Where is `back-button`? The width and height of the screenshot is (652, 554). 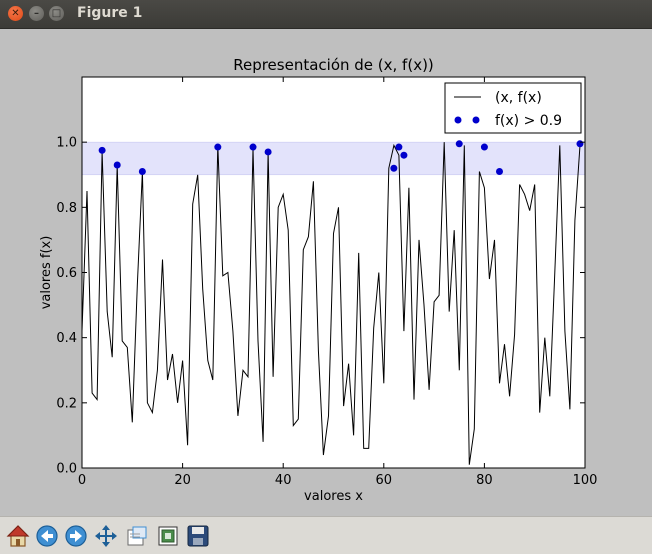
back-button is located at coordinates (47, 536).